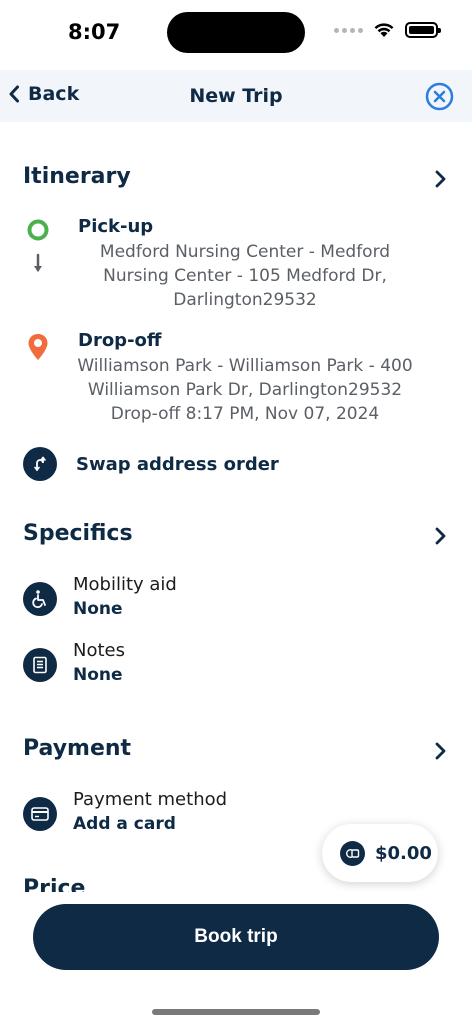  I want to click on price-section-title: Price, so click(54, 884).